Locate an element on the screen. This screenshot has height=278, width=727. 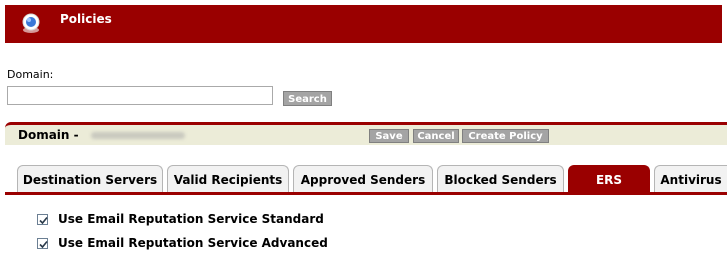
tab-ers: ERS is located at coordinates (609, 178).